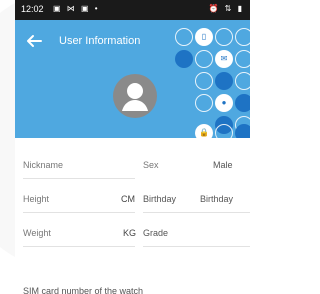 This screenshot has width=320, height=294. What do you see at coordinates (132, 239) in the screenshot?
I see `weight-row: Weight KG Grade` at bounding box center [132, 239].